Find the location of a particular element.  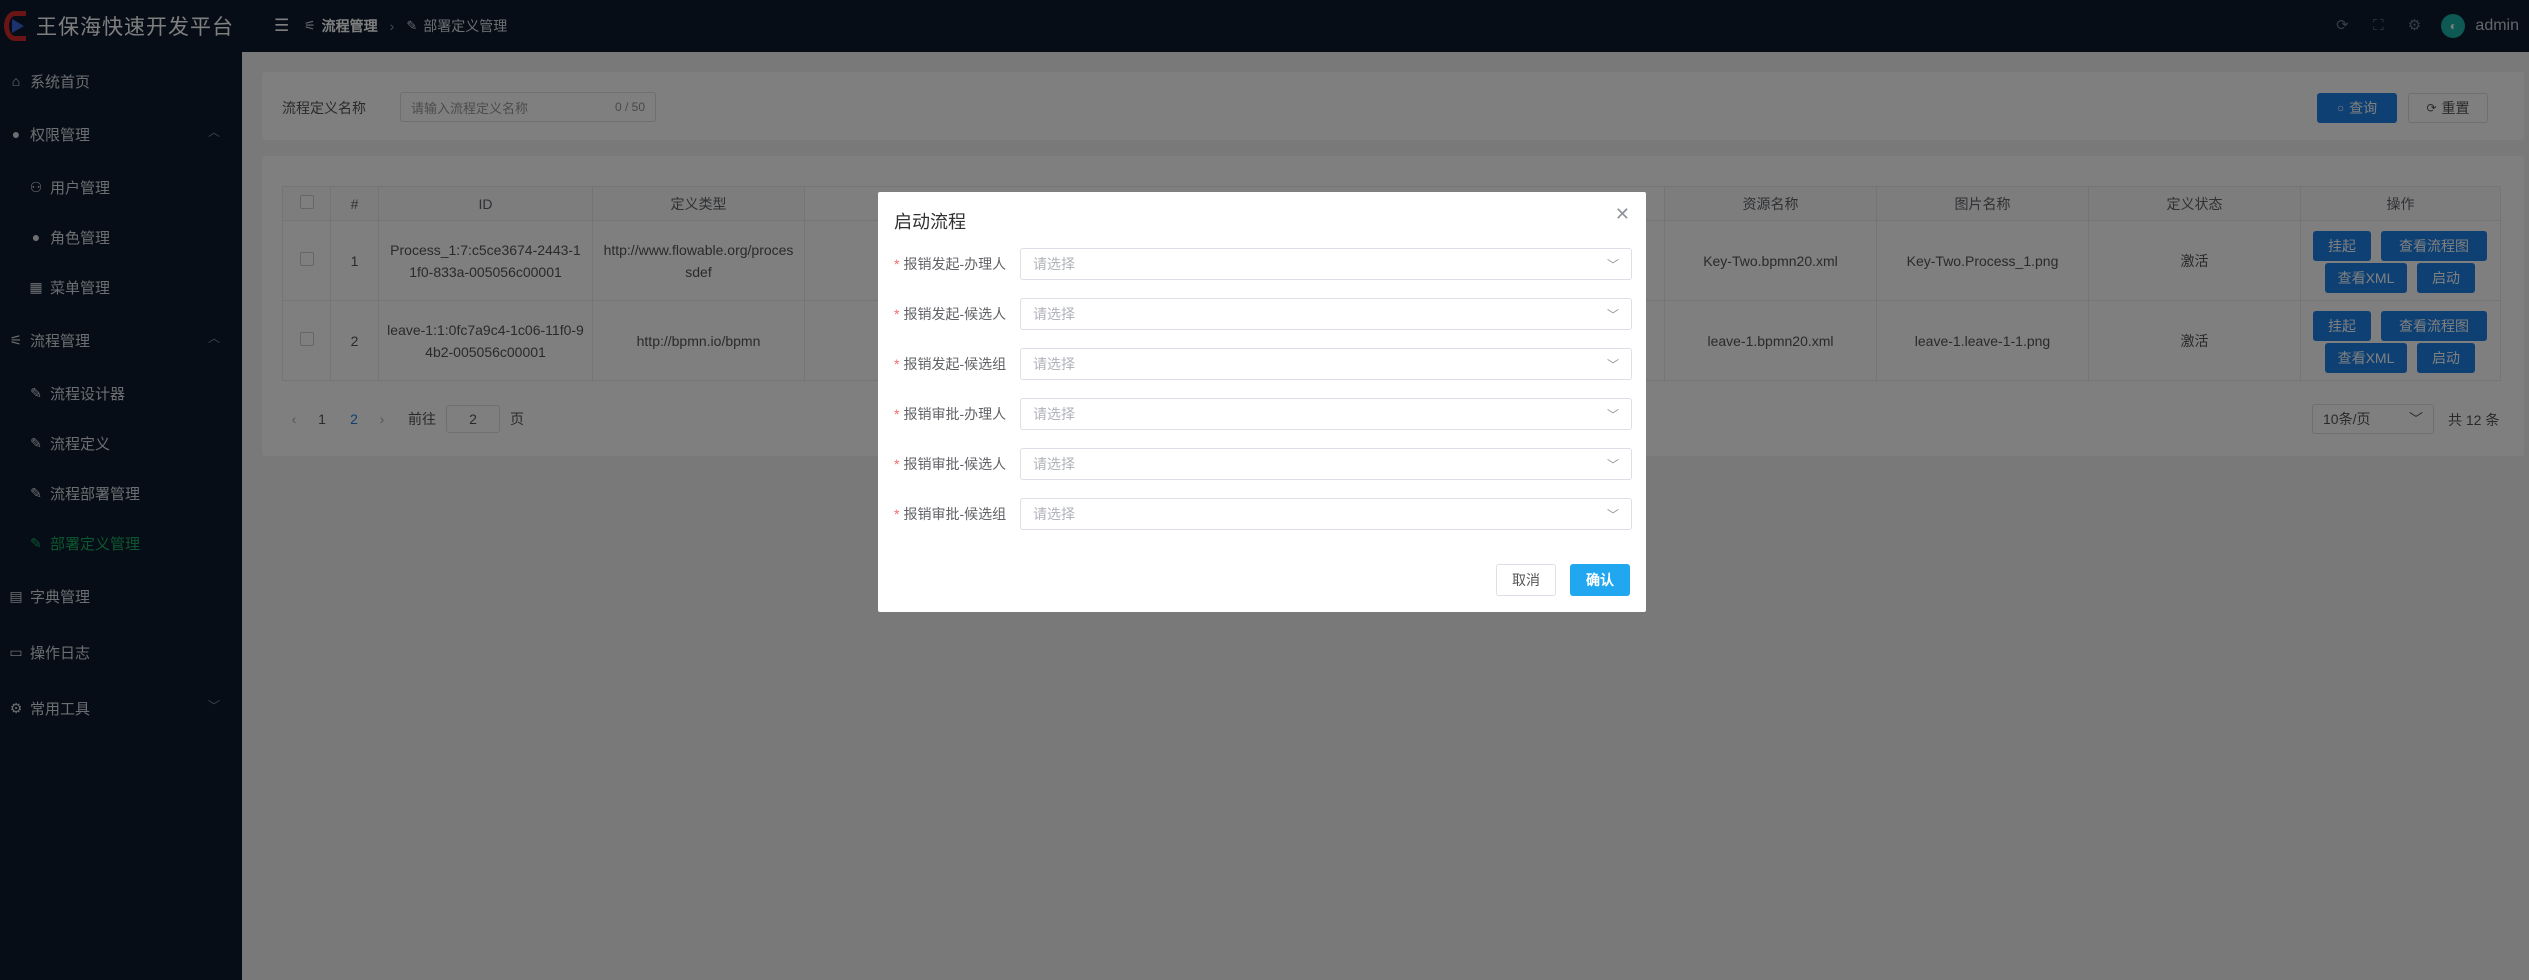

form-row: * 报销审批-候选组 请选择 ﹀ is located at coordinates (1264, 514).